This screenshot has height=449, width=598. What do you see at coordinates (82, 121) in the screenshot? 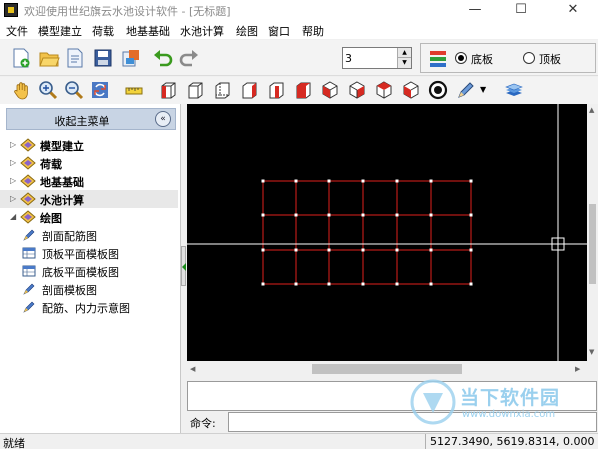
I see `collapse-menu-label: 收起主菜单` at bounding box center [82, 121].